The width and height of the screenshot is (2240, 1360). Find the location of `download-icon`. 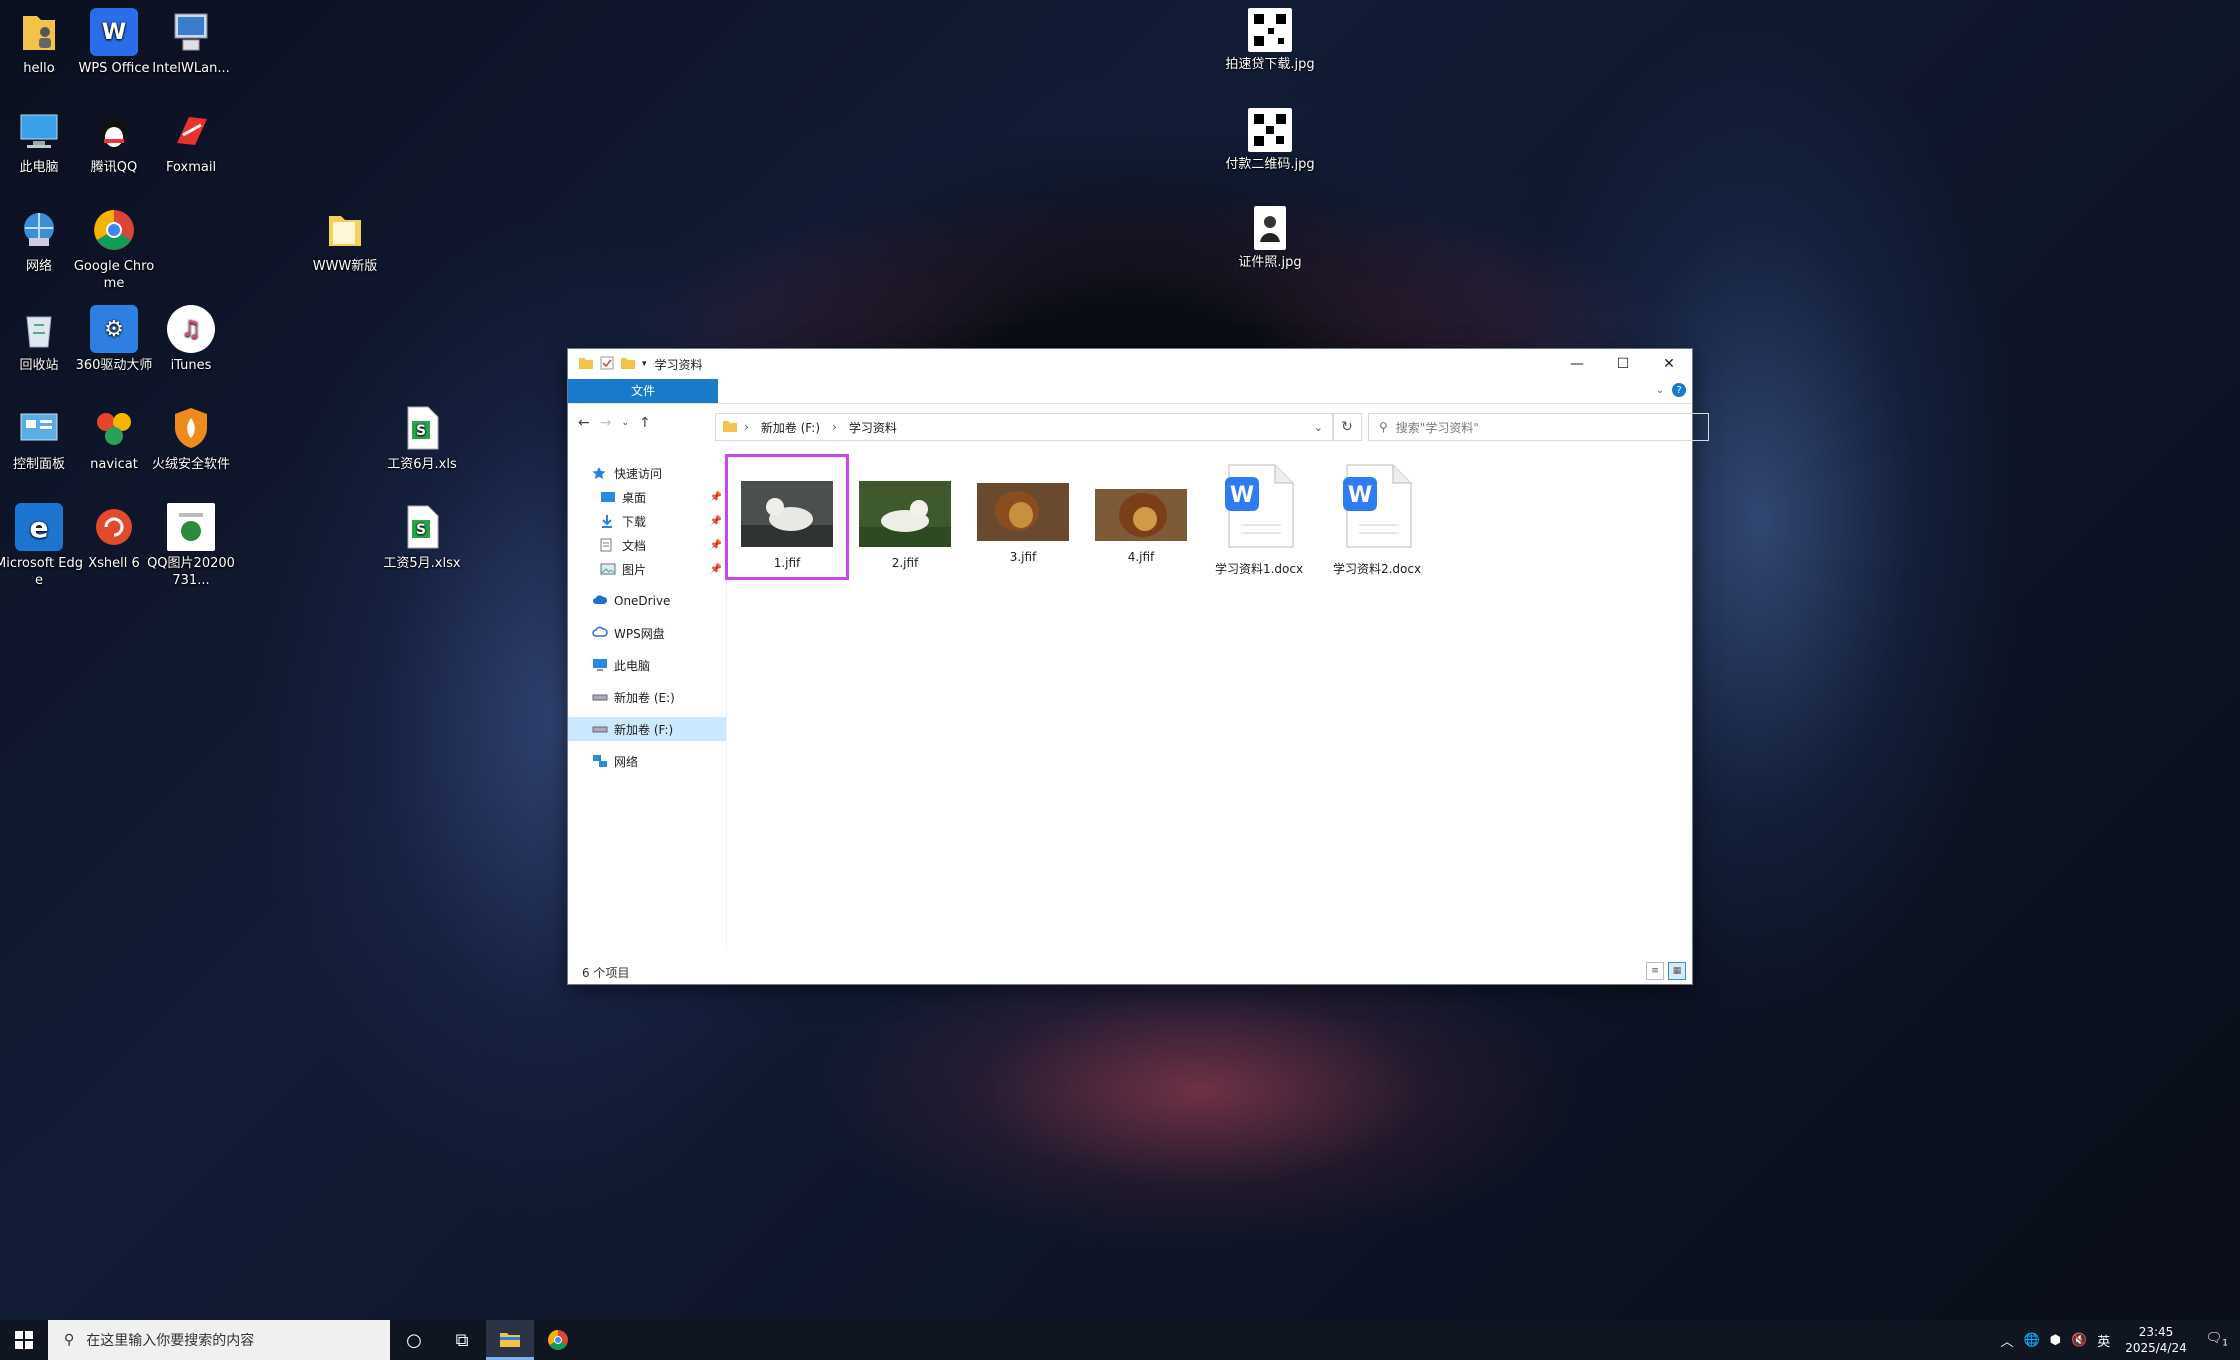

download-icon is located at coordinates (608, 521).